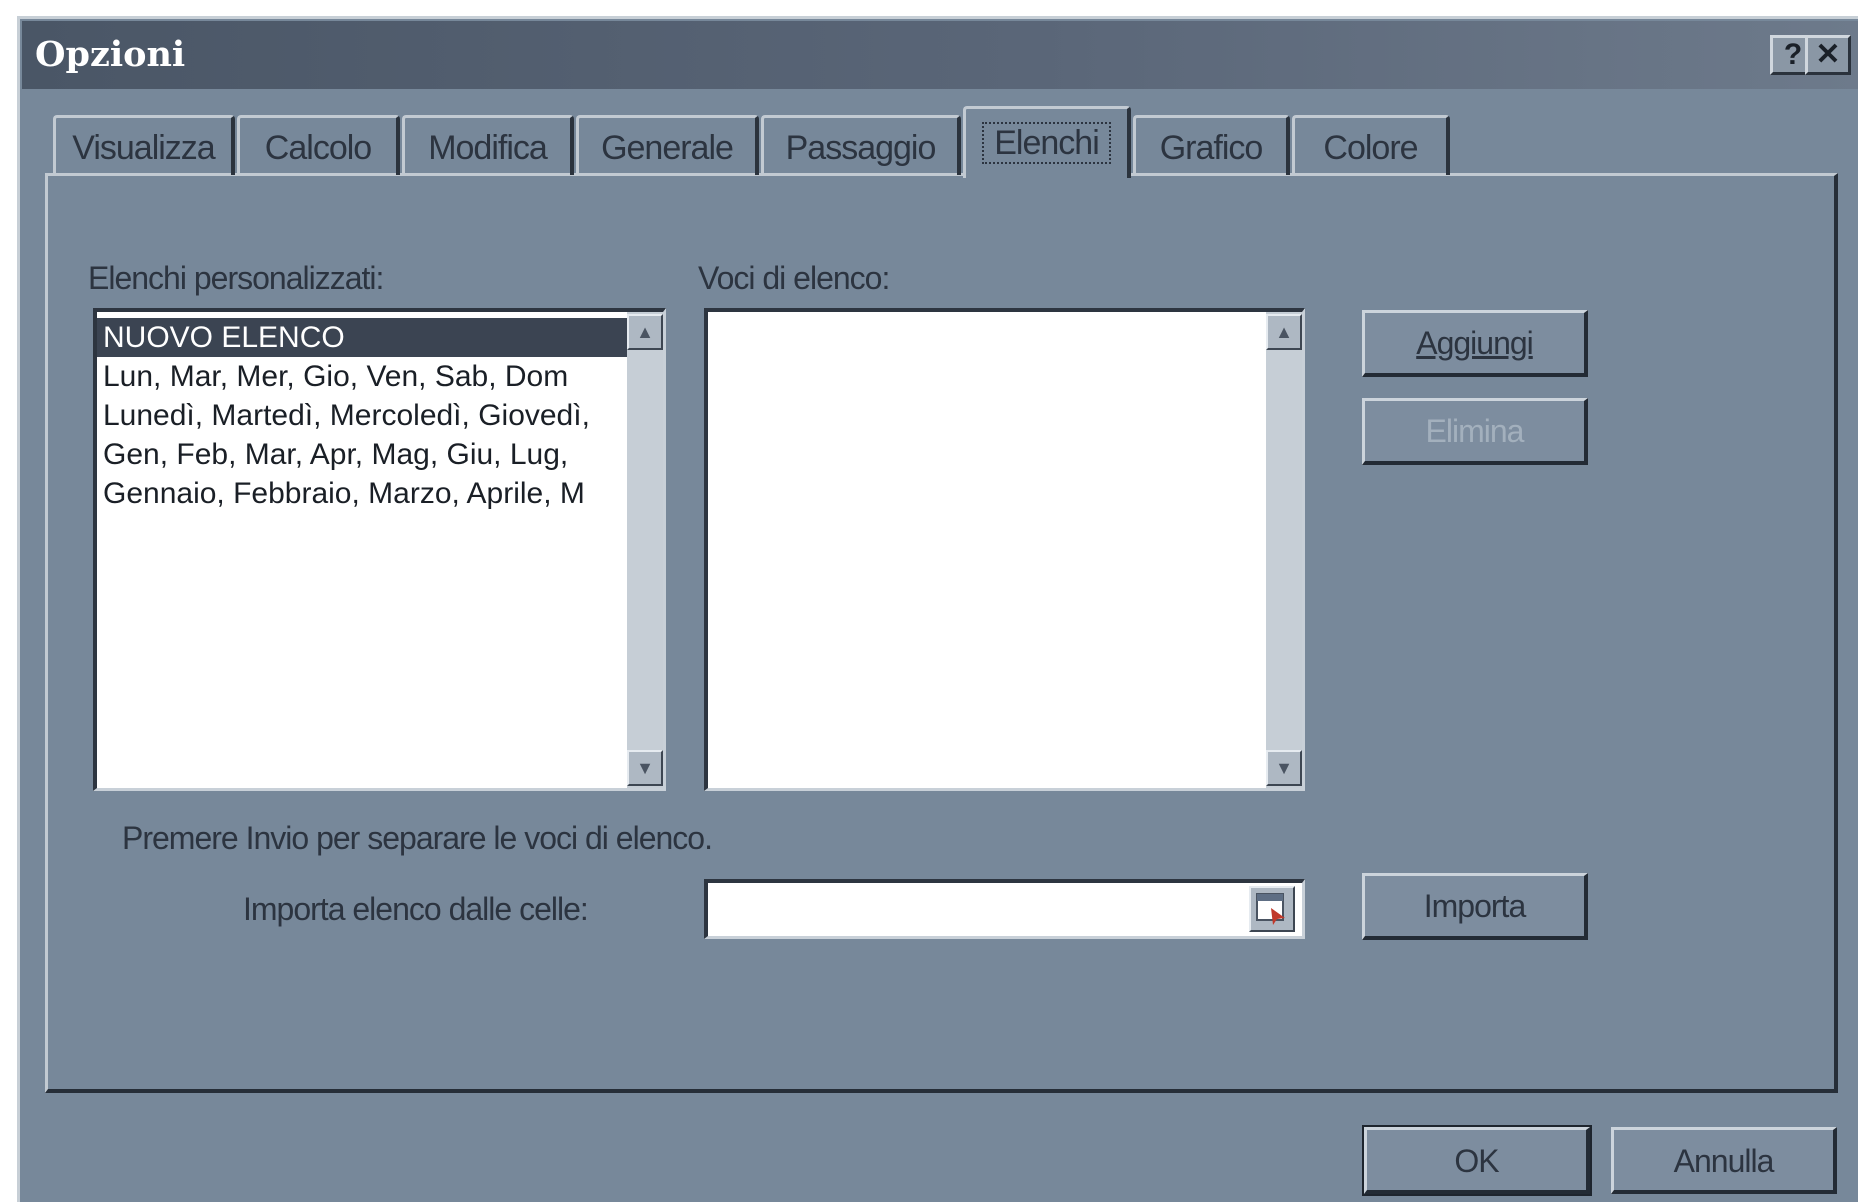 This screenshot has height=1202, width=1858. I want to click on import-range-input, so click(1004, 909).